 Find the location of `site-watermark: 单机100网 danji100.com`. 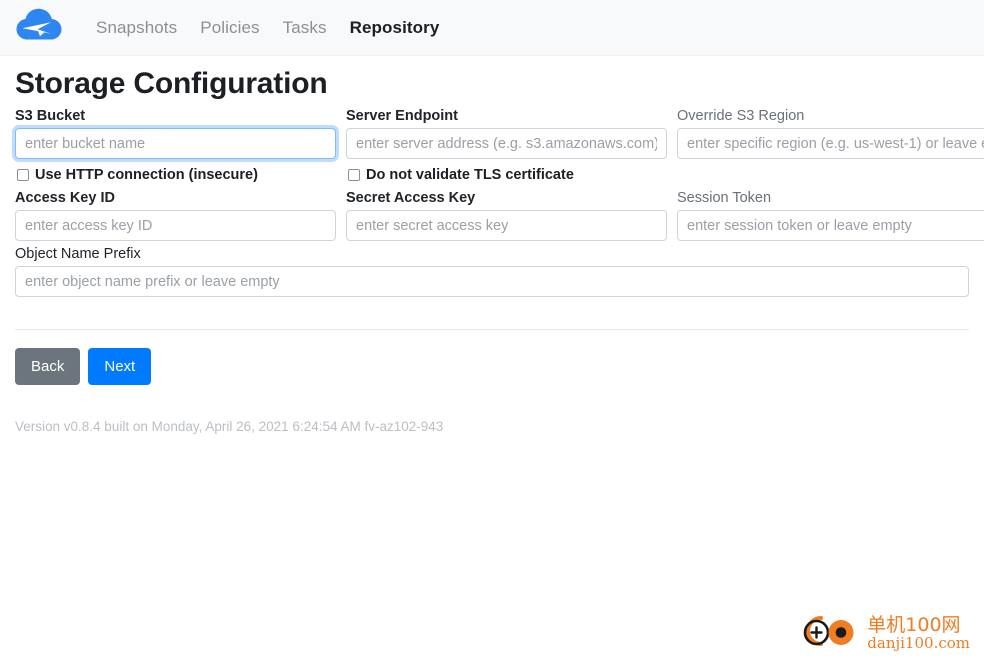

site-watermark: 单机100网 danji100.com is located at coordinates (884, 633).